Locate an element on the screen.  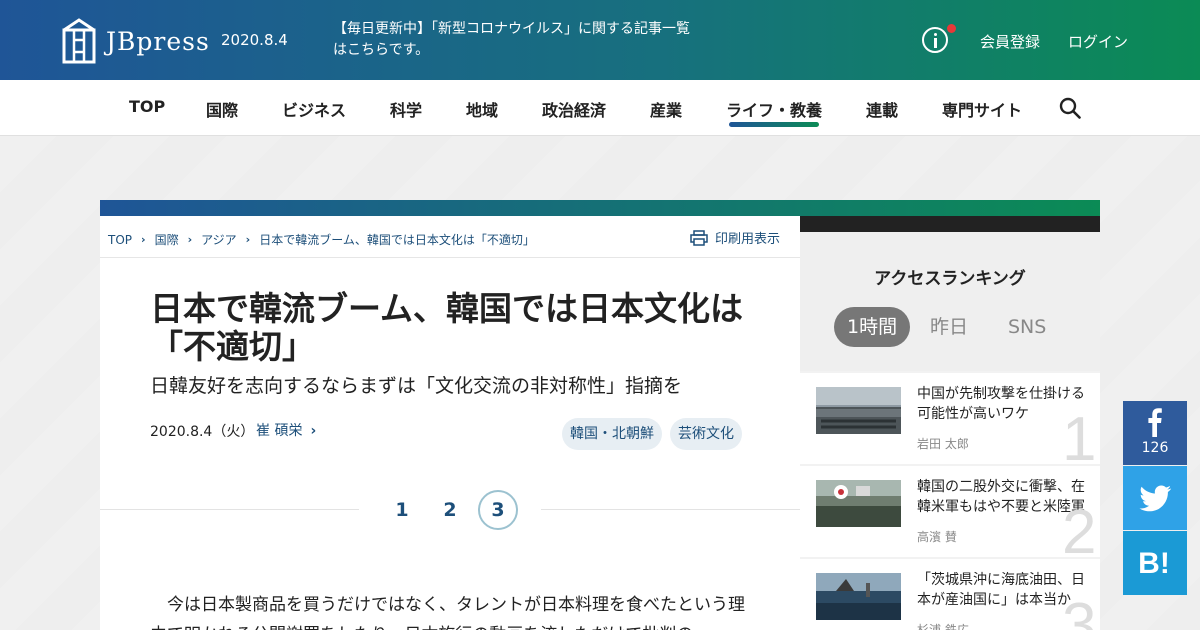
twitter-icon is located at coordinates (1155, 498).